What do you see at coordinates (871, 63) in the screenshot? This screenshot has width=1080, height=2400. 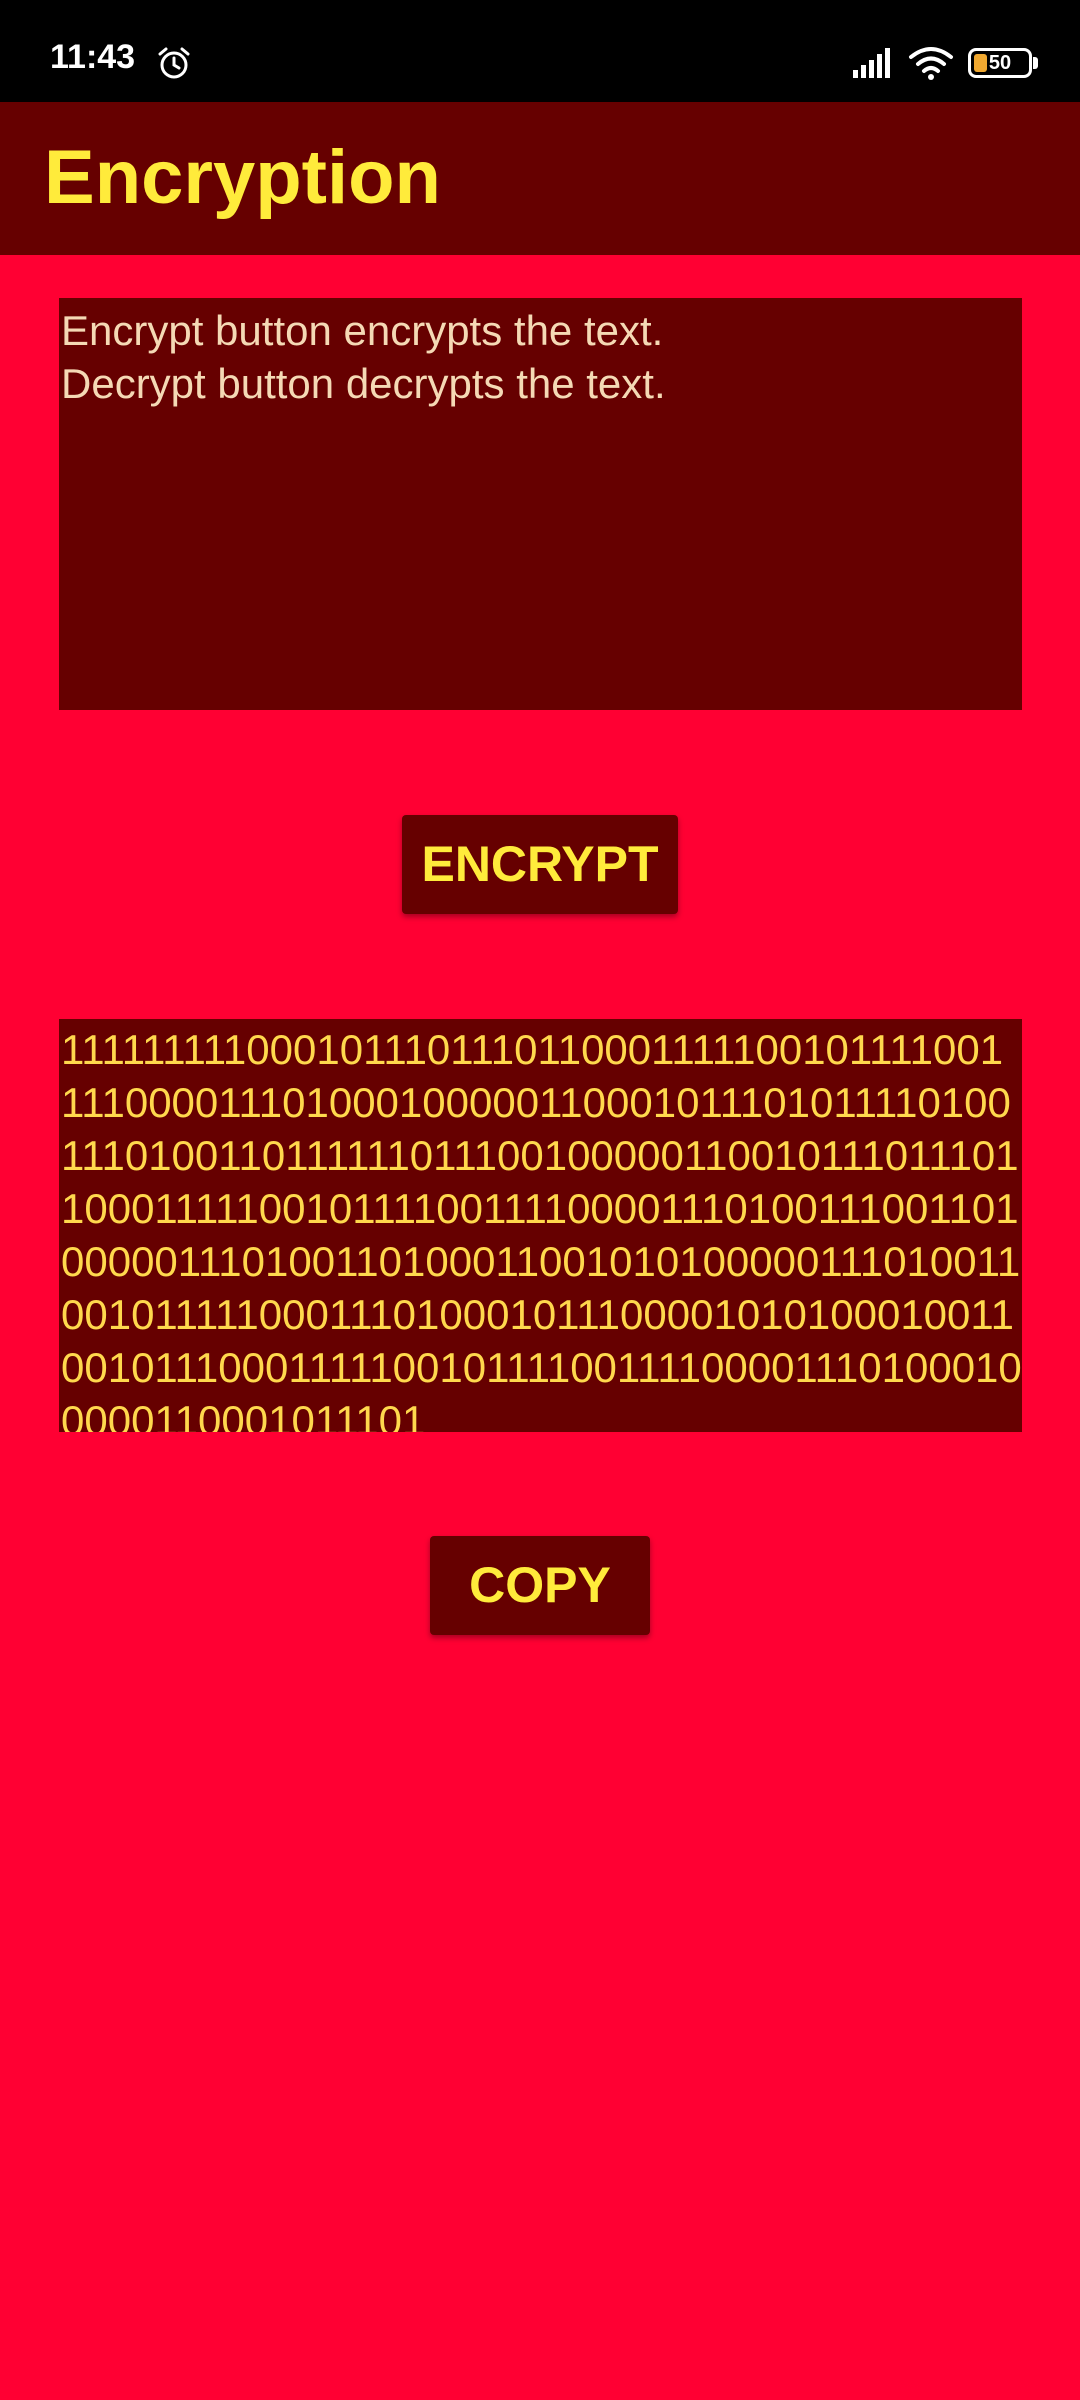 I see `signal-icon` at bounding box center [871, 63].